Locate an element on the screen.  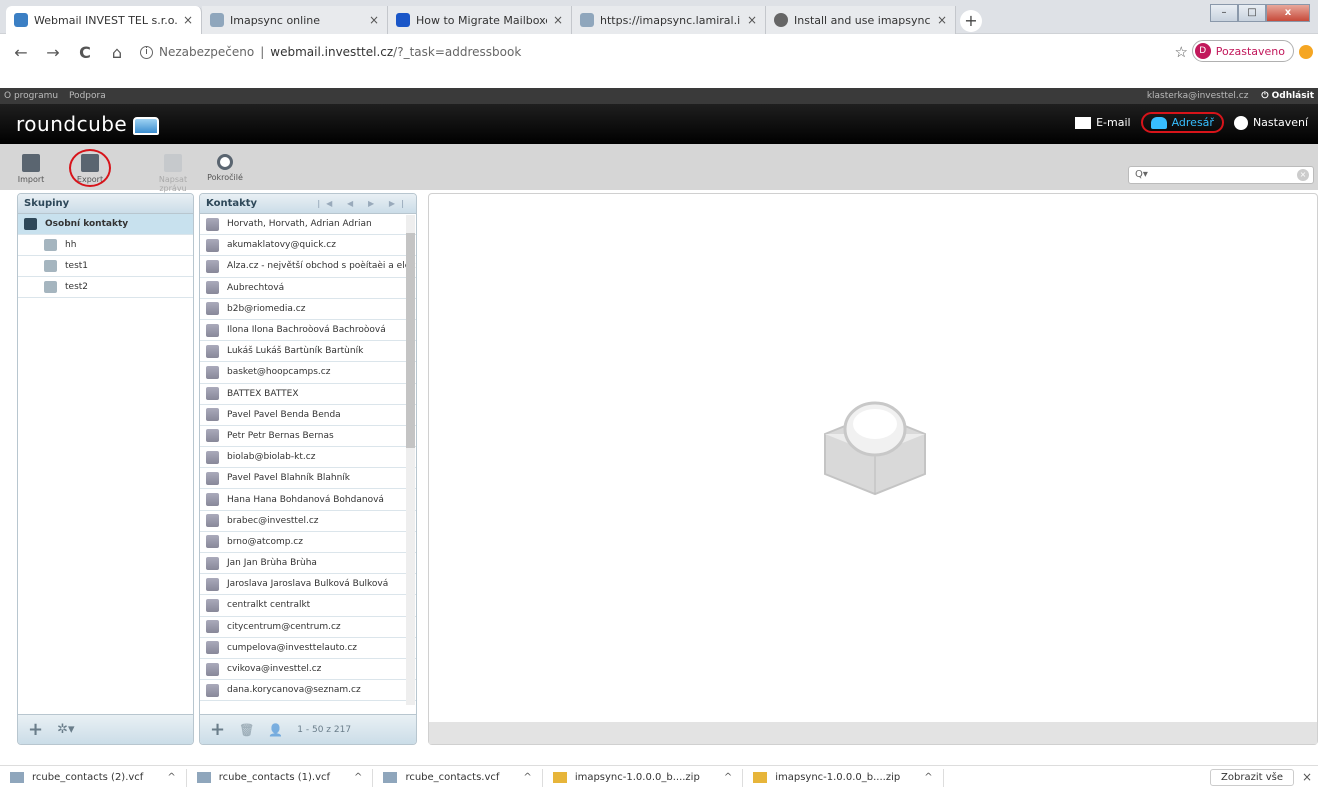
url-domain: webmail.investtel.cz is located at coordinates (332, 52).